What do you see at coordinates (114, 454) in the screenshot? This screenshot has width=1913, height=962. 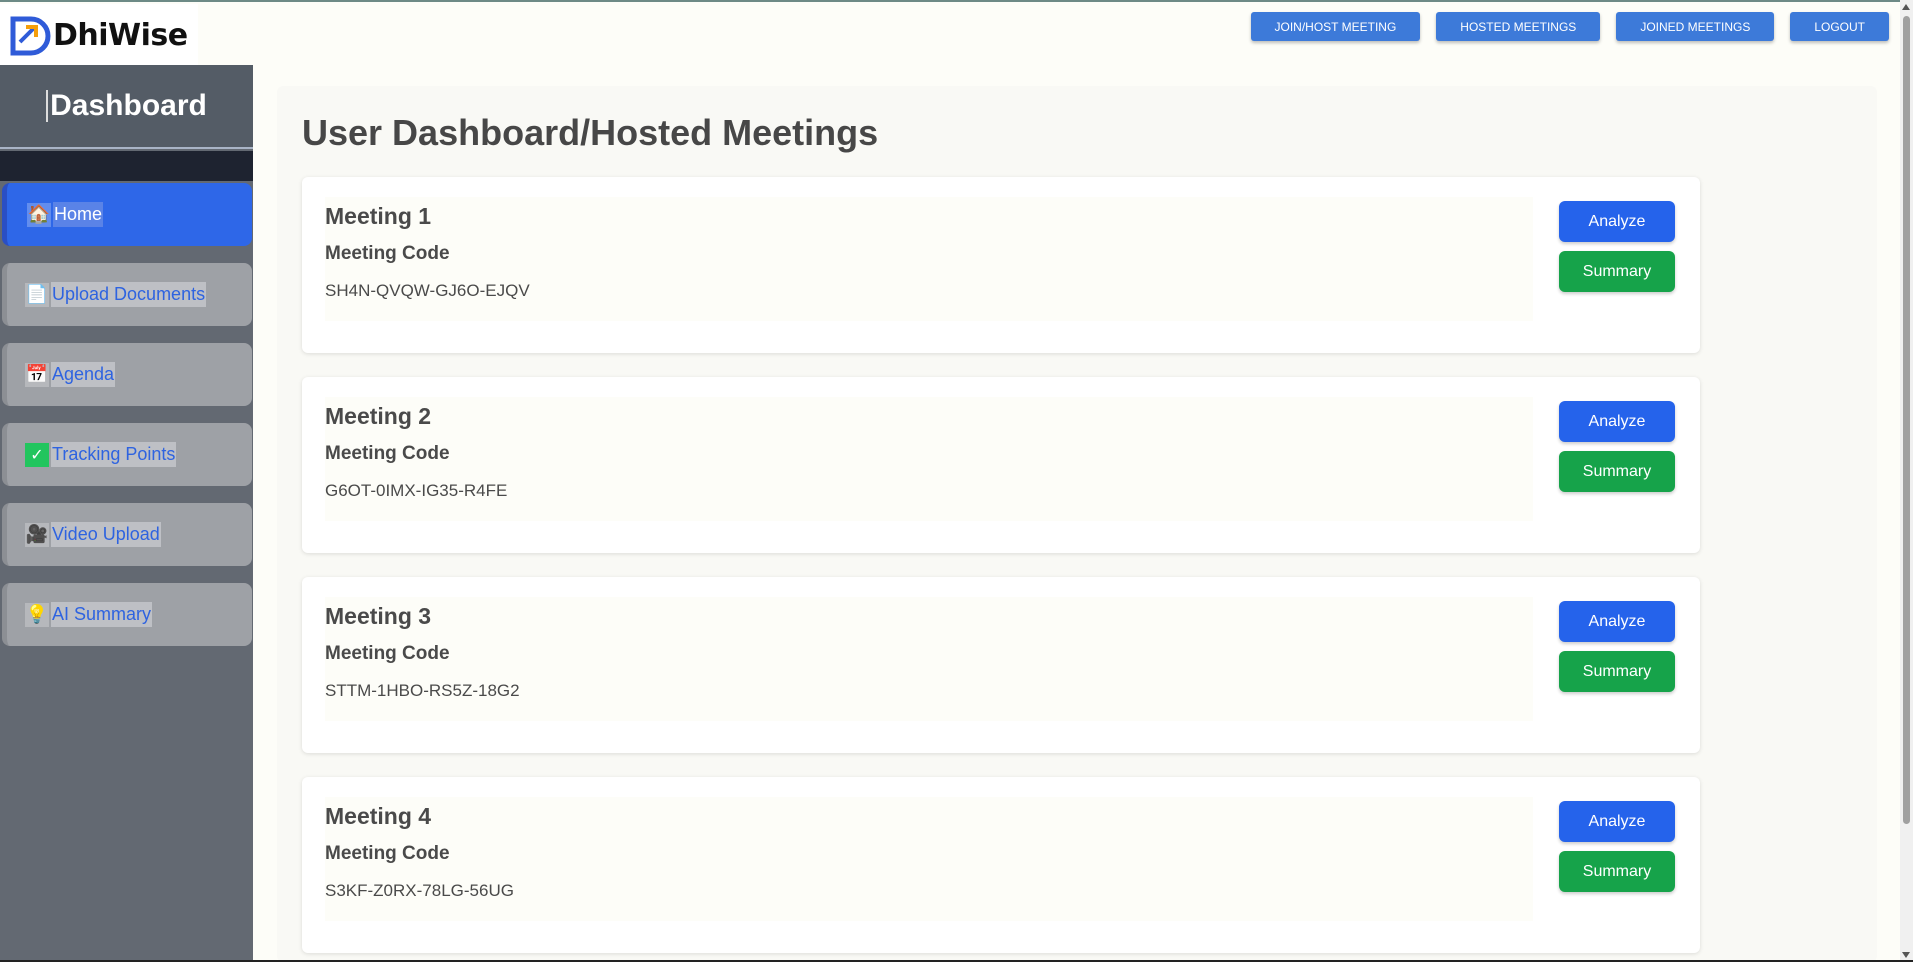 I see `sidebar-item-label: Tracking Points` at bounding box center [114, 454].